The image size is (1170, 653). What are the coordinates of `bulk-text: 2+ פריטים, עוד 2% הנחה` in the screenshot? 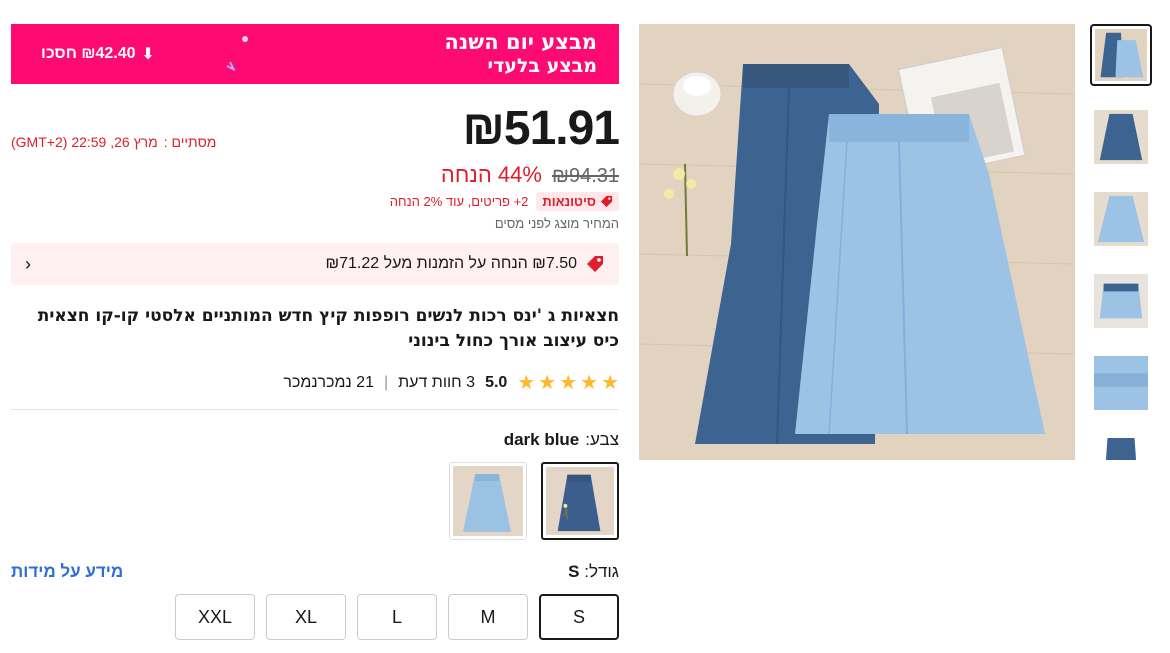 It's located at (459, 201).